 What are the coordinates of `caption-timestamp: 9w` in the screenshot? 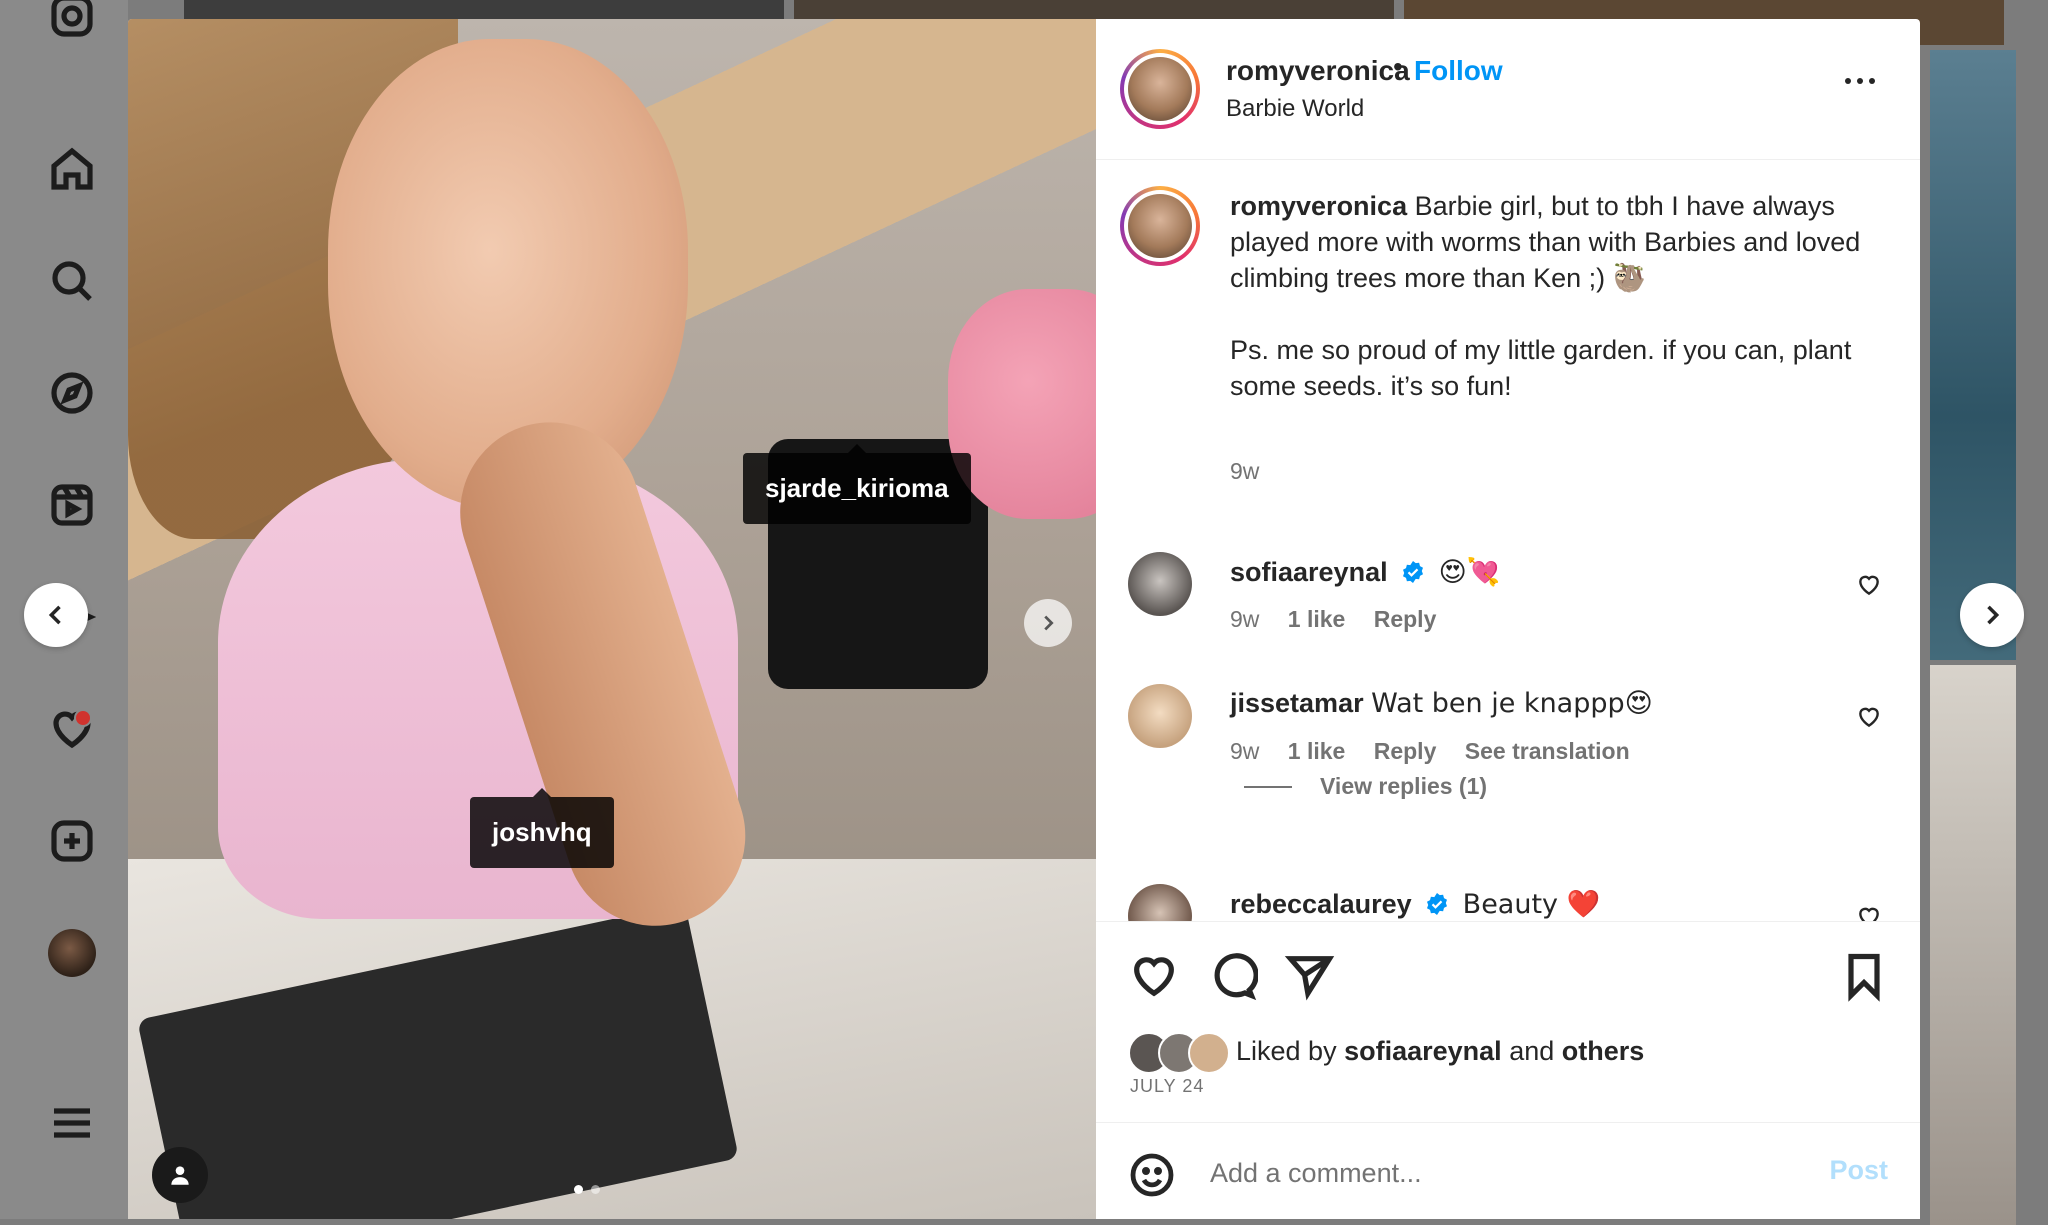 It's located at (1244, 471).